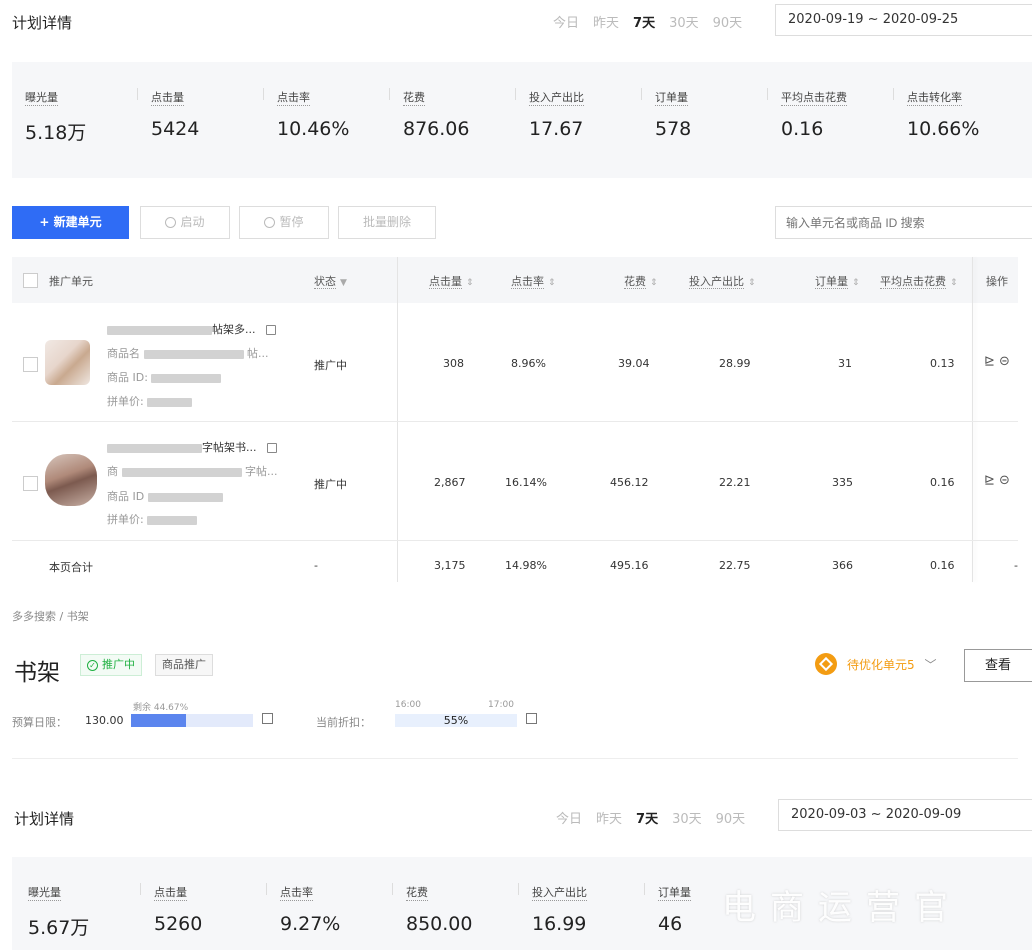 Image resolution: width=1032 pixels, height=950 pixels. I want to click on col-roi: 投入产出比 ⇕, so click(722, 281).